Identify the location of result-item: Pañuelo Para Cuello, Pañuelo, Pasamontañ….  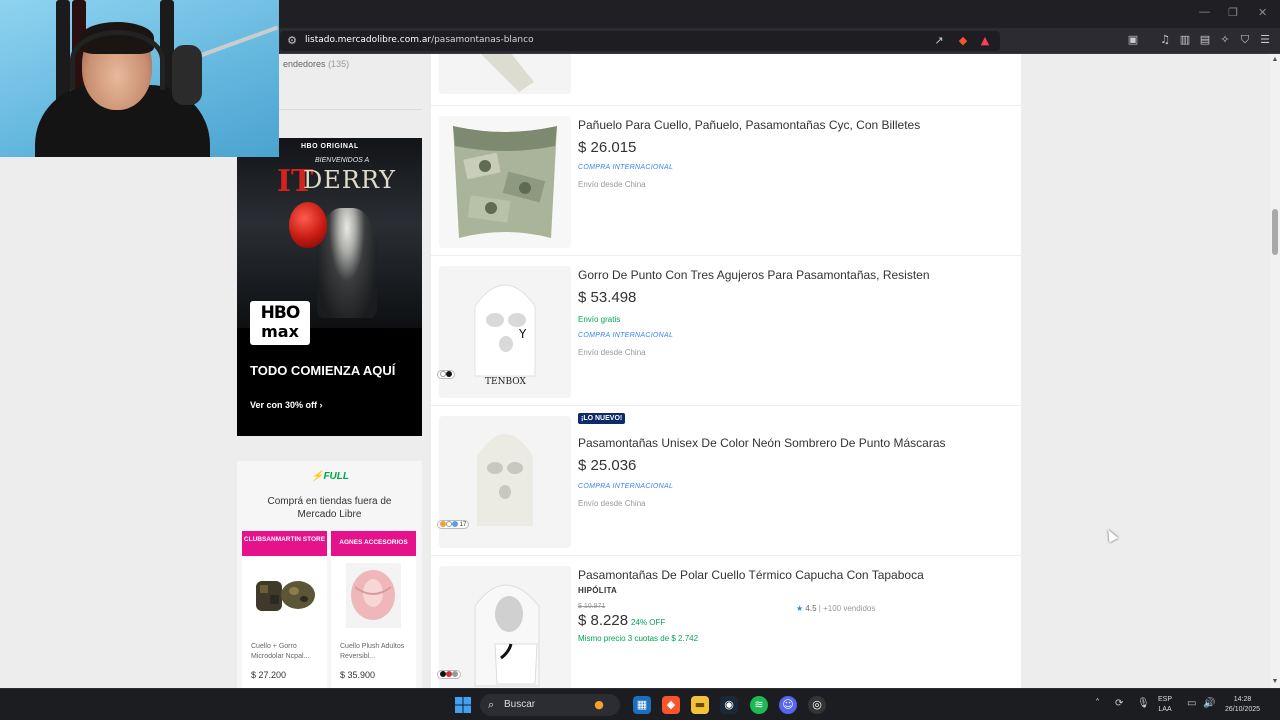
(726, 181).